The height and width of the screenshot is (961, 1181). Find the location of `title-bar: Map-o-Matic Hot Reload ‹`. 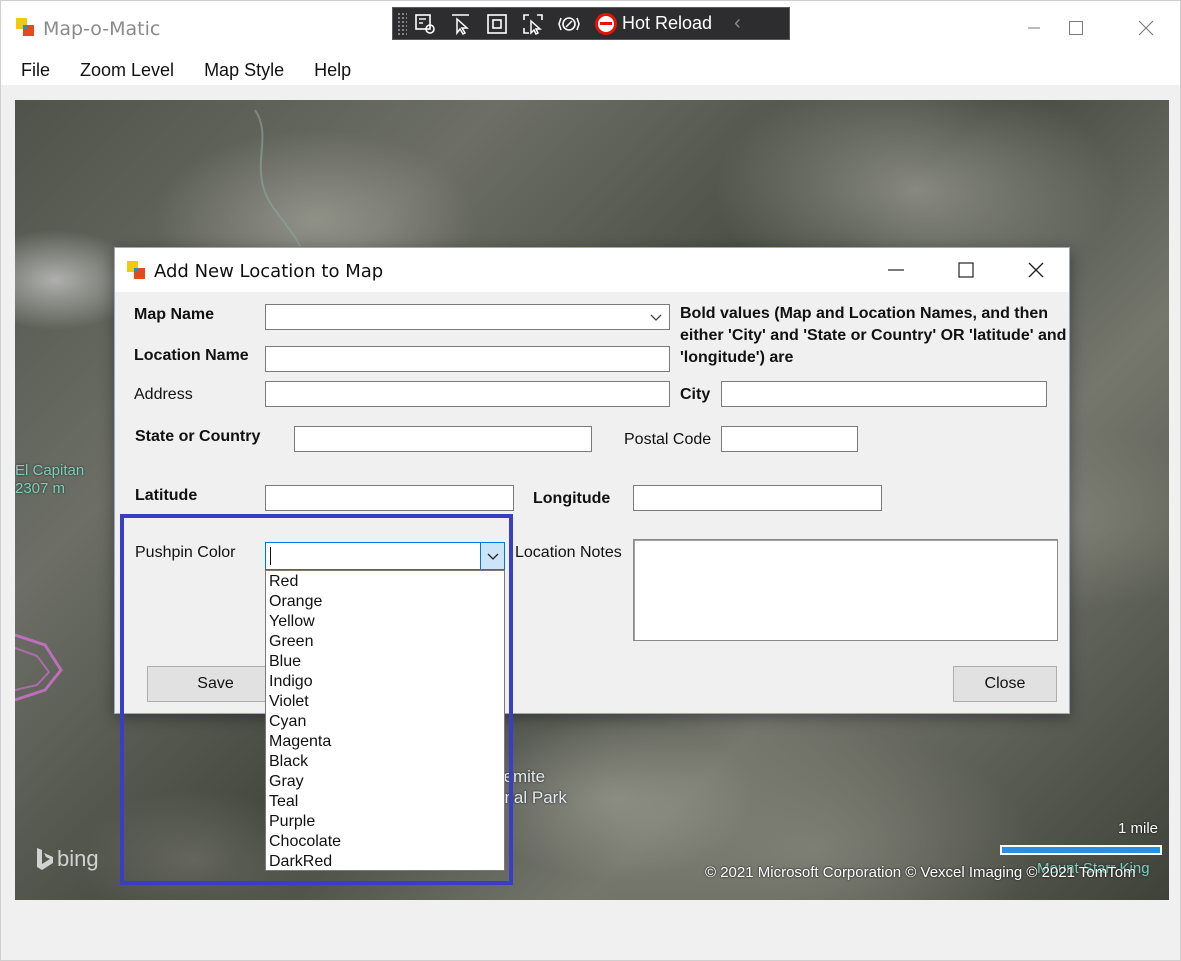

title-bar: Map-o-Matic Hot Reload ‹ is located at coordinates (590, 28).